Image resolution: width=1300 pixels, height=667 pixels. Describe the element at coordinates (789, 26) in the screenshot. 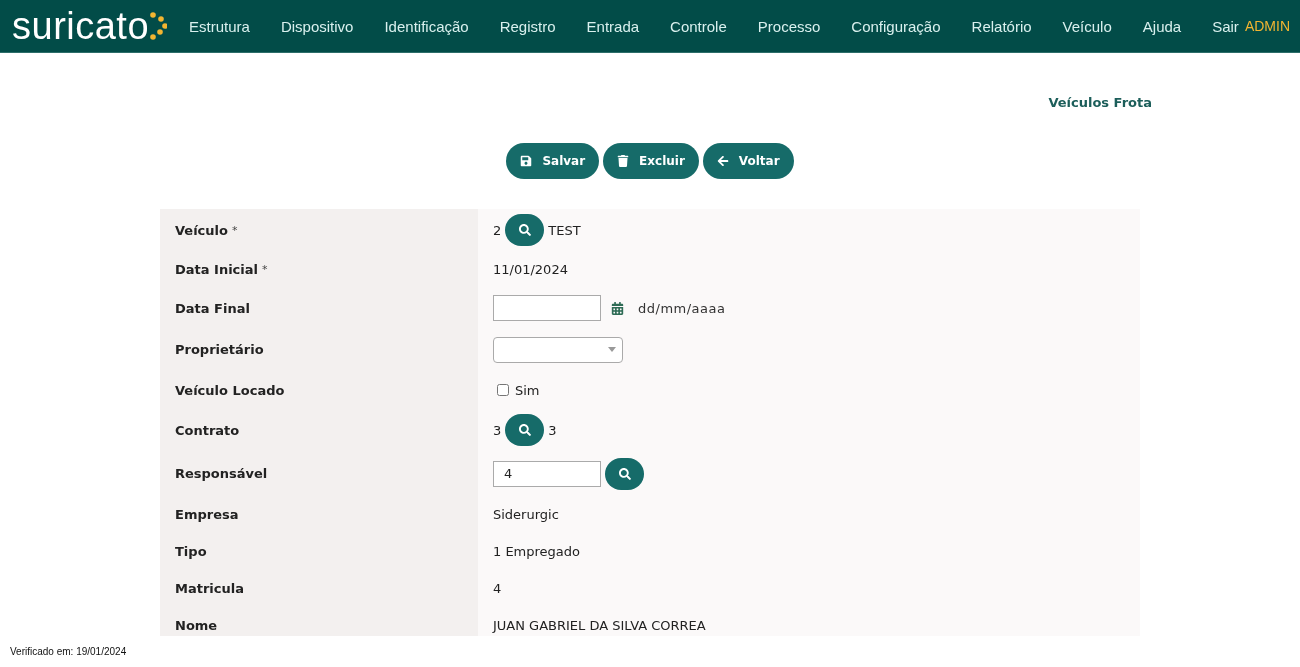

I see `nav-menu-item: Processo` at that location.